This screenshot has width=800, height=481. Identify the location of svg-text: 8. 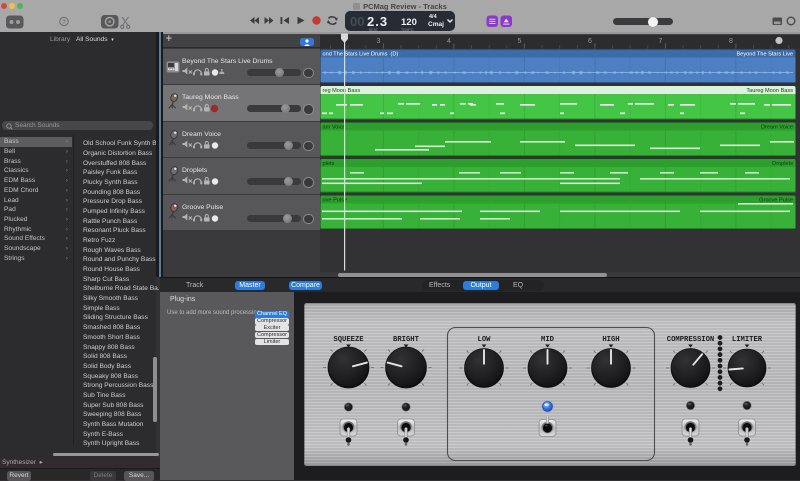
(731, 41).